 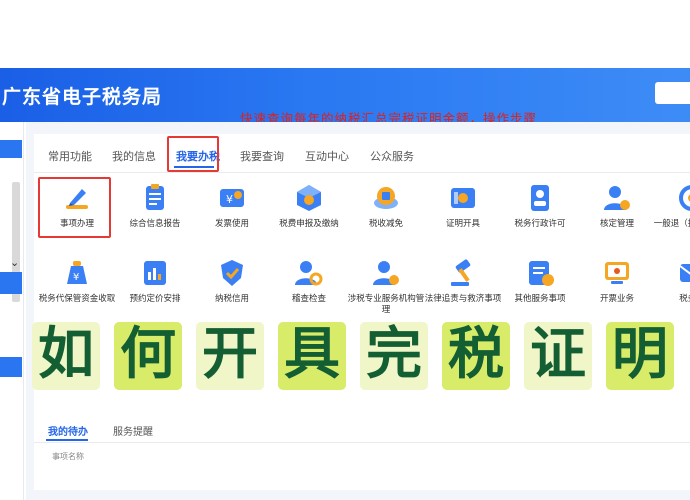 I want to click on money-bag-icon: ¥, so click(x=77, y=272).